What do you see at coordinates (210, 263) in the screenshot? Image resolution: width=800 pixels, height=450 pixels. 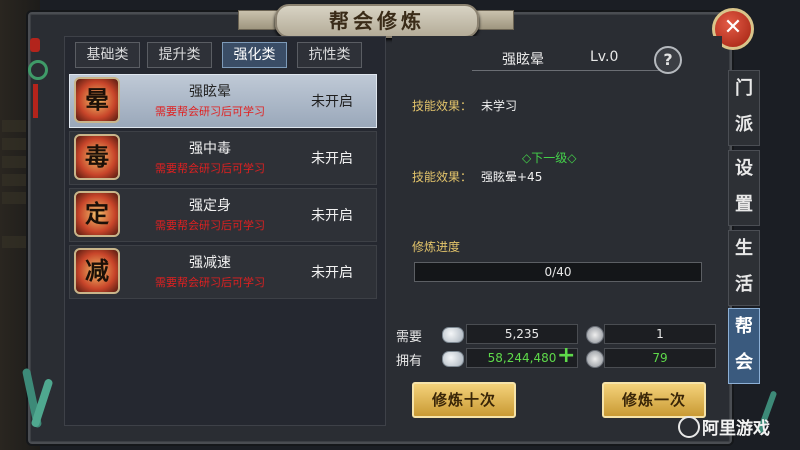 I see `skill-name: 强减速` at bounding box center [210, 263].